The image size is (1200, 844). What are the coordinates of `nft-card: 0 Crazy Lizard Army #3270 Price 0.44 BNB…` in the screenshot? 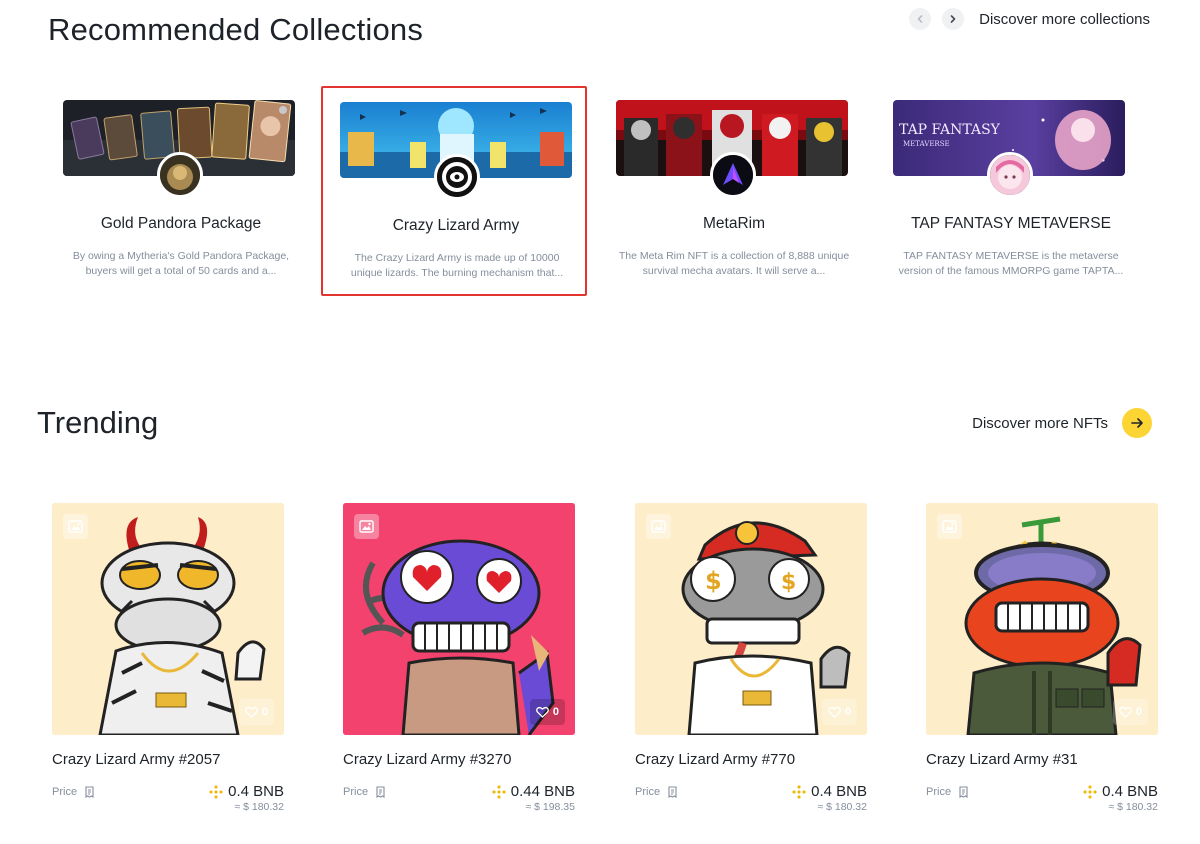 It's located at (459, 660).